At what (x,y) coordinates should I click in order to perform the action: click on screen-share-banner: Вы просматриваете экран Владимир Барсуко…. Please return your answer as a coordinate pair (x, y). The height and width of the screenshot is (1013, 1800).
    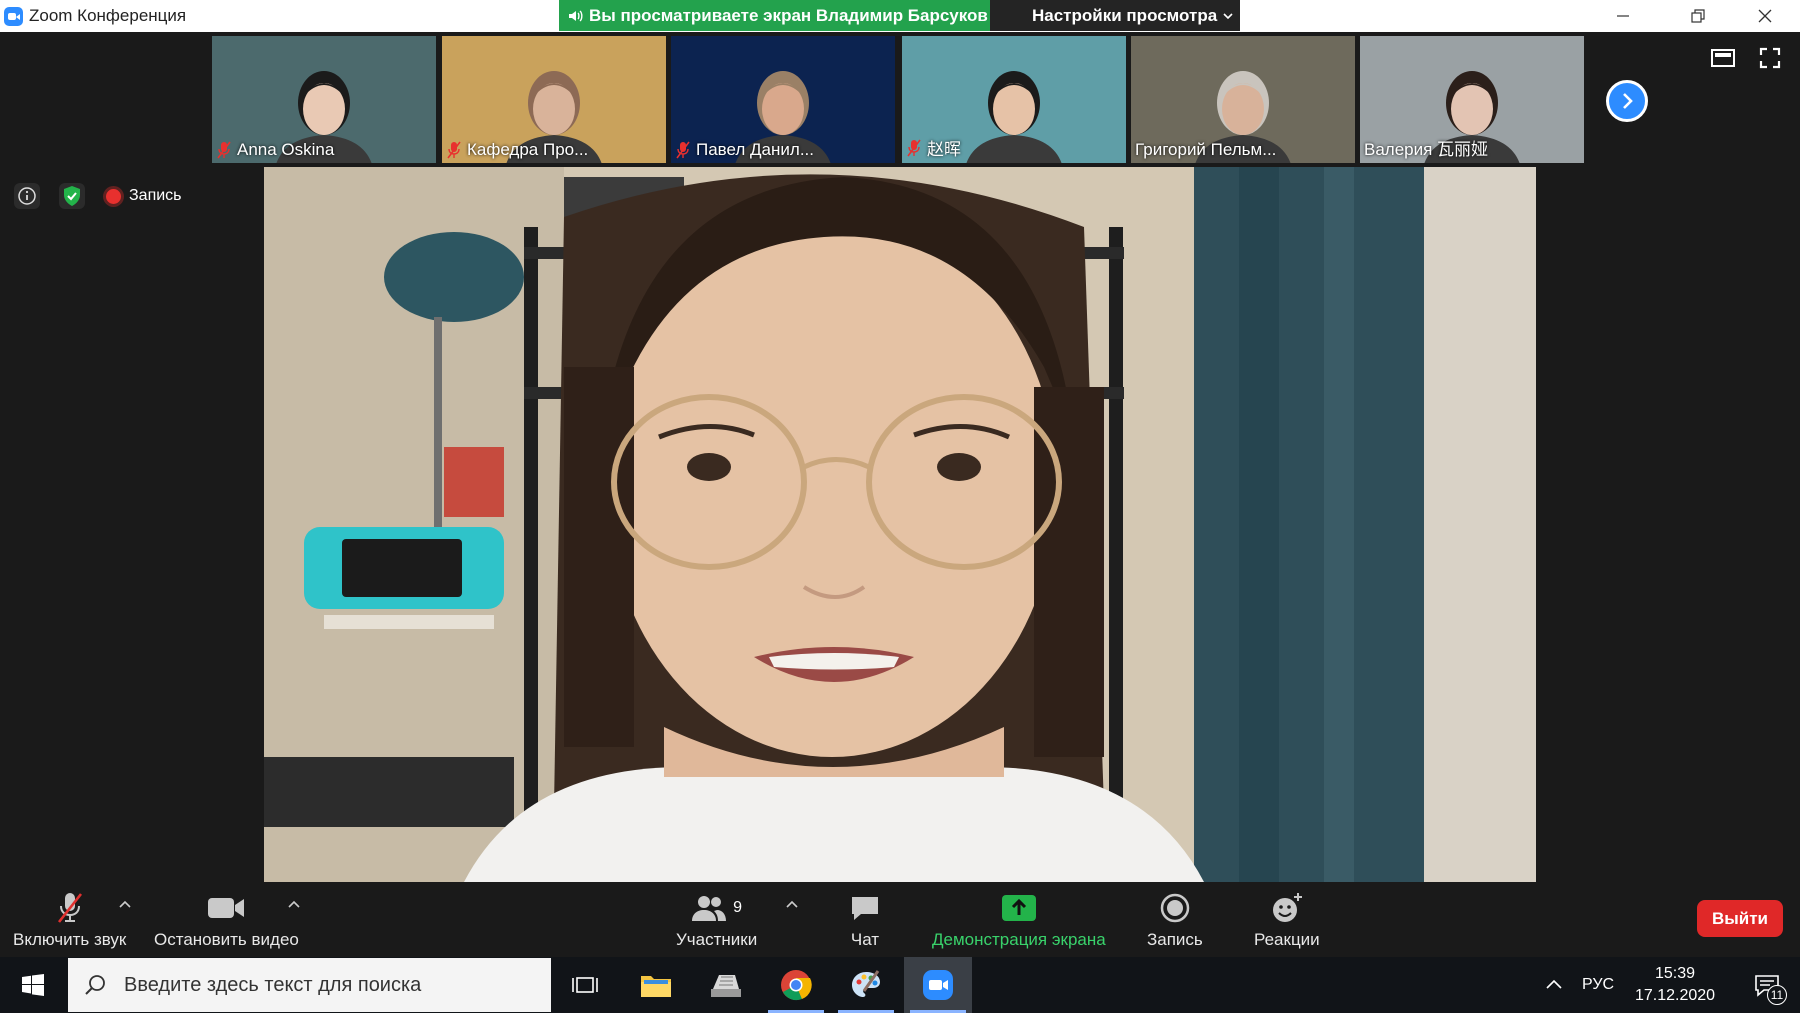
    Looking at the image, I should click on (774, 15).